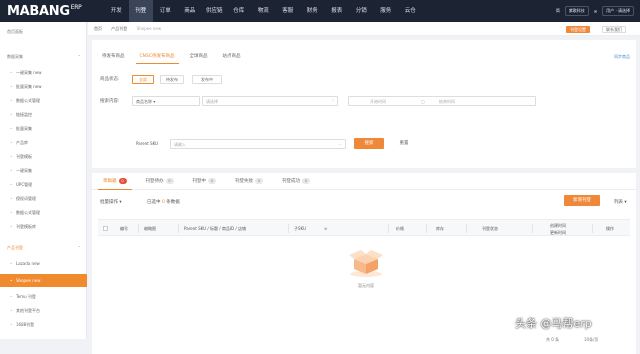  What do you see at coordinates (110, 79) in the screenshot?
I see `status-label: 商品状态:` at bounding box center [110, 79].